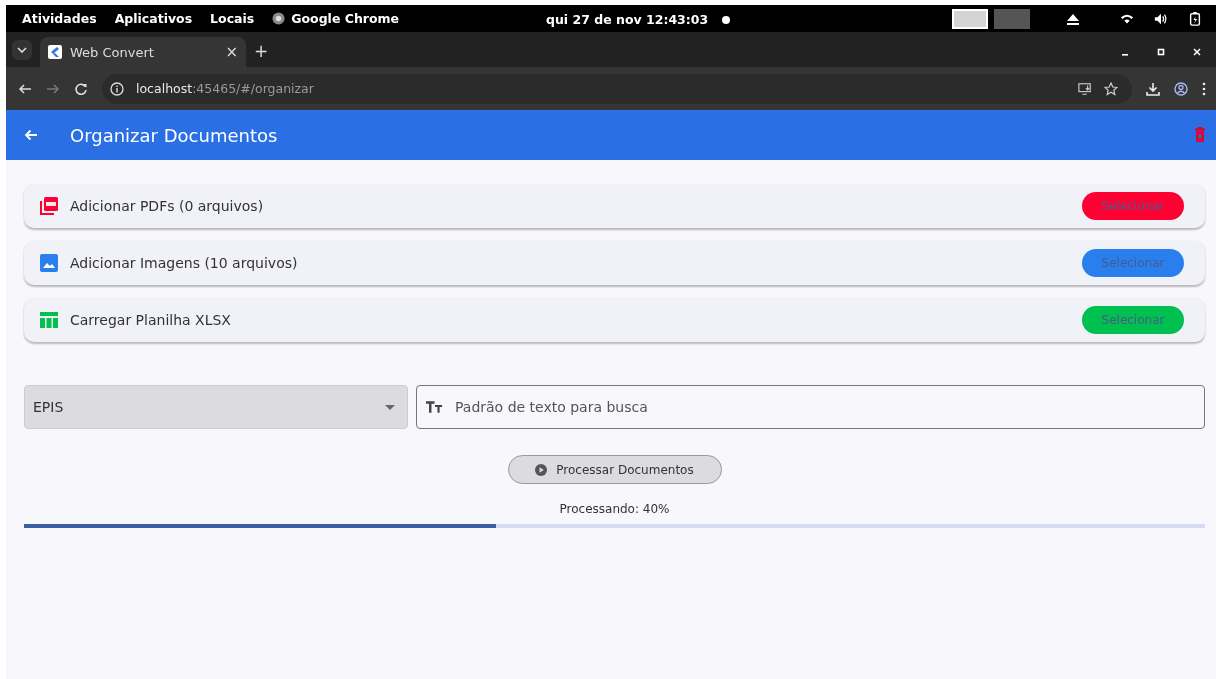 The height and width of the screenshot is (679, 1216). Describe the element at coordinates (231, 52) in the screenshot. I see `close-tab-button: ×` at that location.